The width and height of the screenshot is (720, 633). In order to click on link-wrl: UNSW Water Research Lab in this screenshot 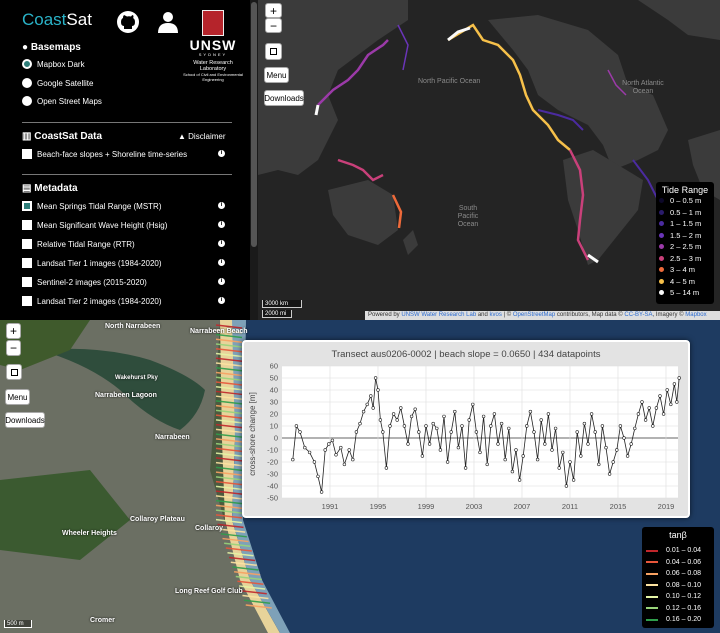, I will do `click(438, 315)`.